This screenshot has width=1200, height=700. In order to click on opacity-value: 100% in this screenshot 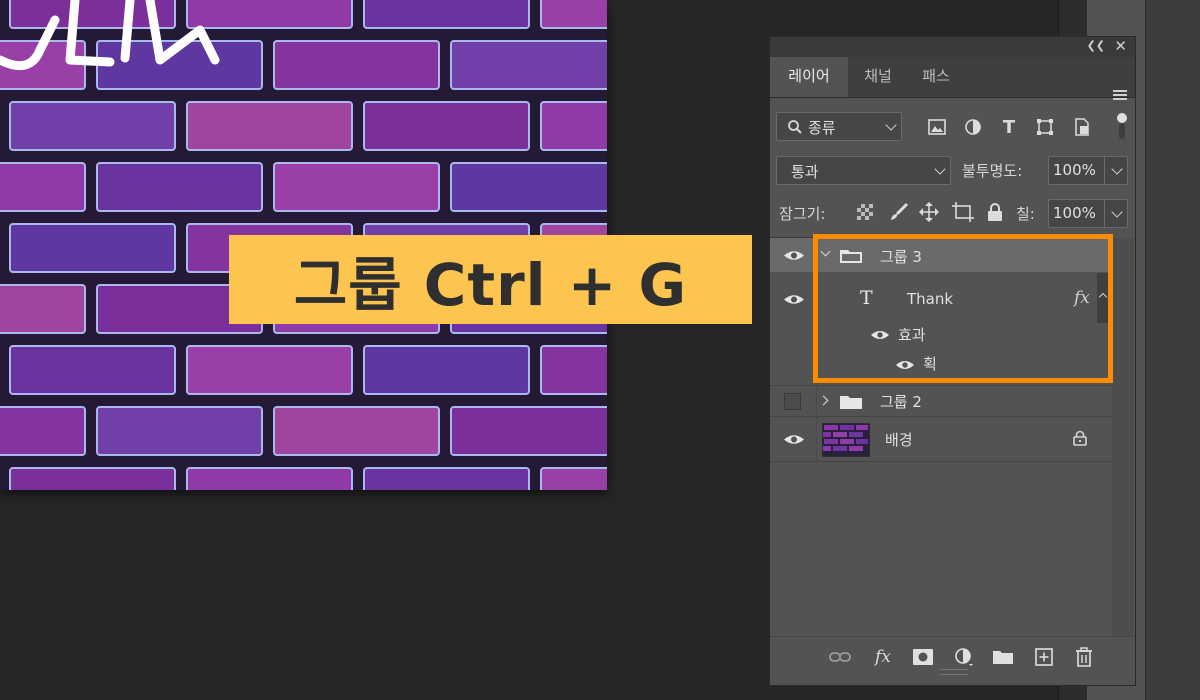, I will do `click(1074, 170)`.